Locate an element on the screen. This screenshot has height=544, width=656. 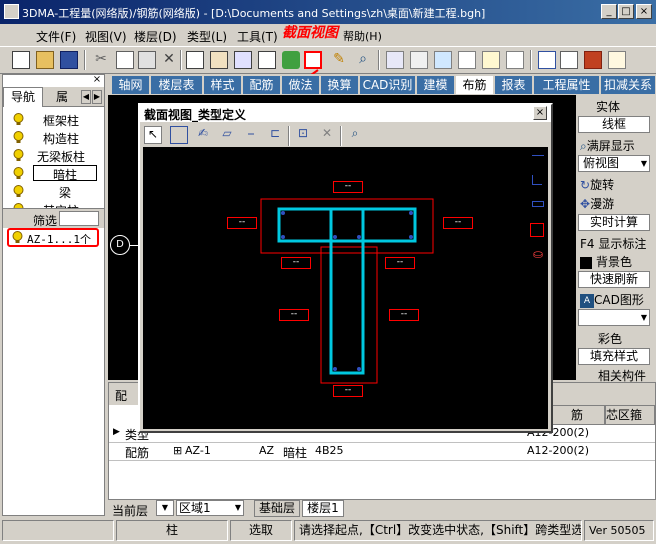
region-select: 区域1 ▼ is located at coordinates (210, 508).